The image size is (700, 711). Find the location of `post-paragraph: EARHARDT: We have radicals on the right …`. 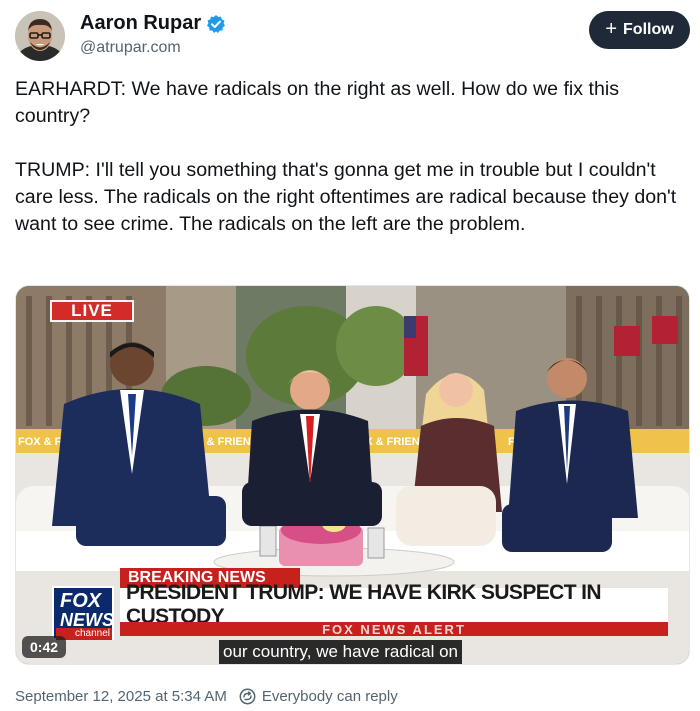

post-paragraph: EARHARDT: We have radicals on the right … is located at coordinates (317, 102).